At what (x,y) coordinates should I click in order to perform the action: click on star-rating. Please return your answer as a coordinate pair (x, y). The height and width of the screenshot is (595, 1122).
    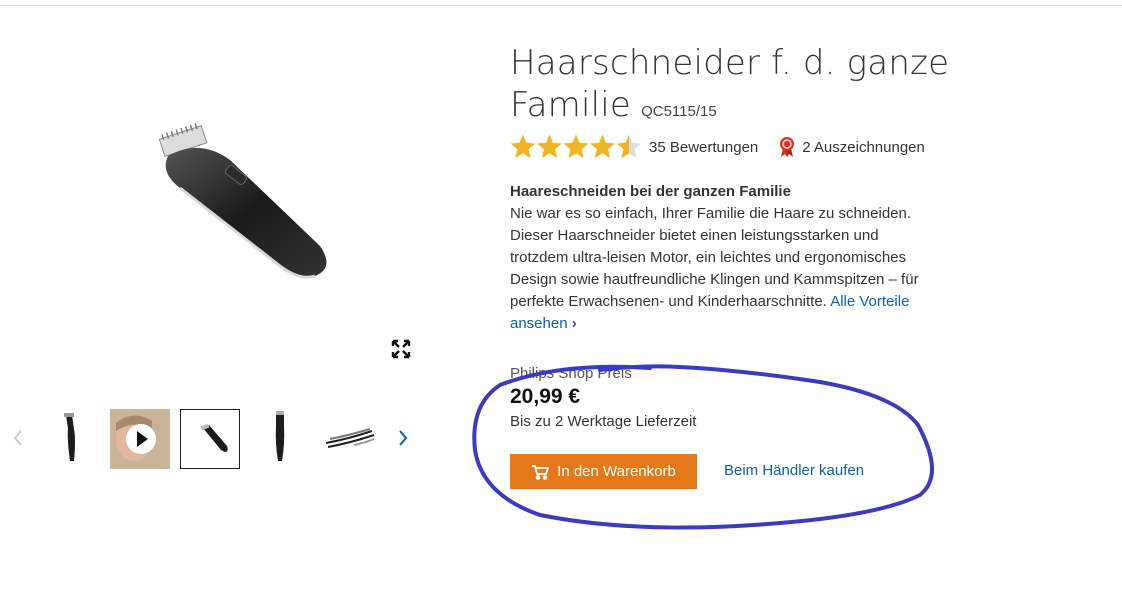
    Looking at the image, I should click on (576, 147).